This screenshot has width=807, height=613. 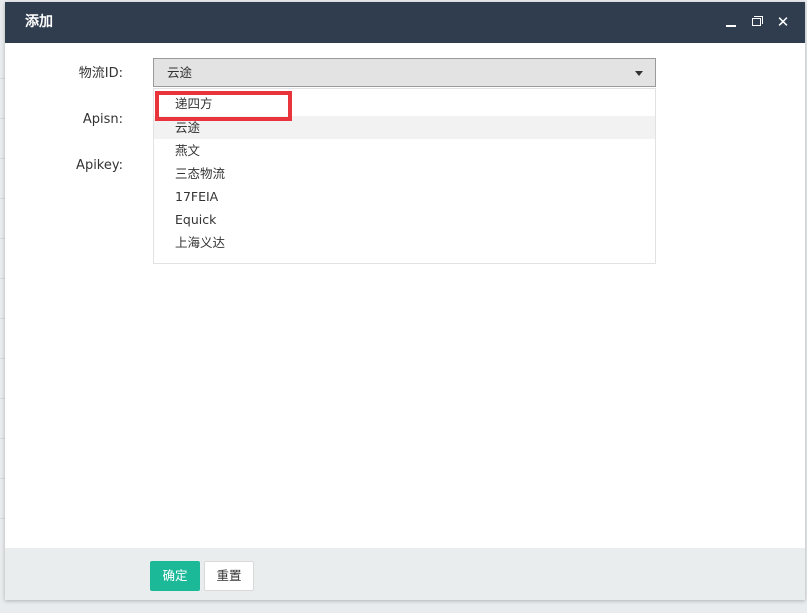 I want to click on dialog-titlebar: 添加 ✕, so click(x=405, y=22).